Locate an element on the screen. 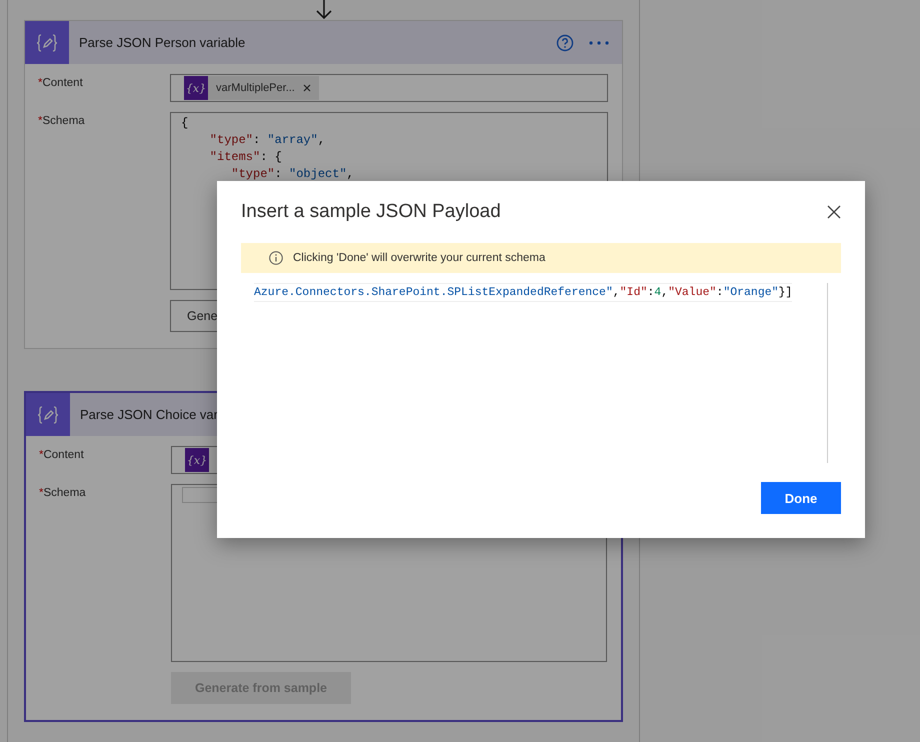  card-title: Parse JSON Choice var is located at coordinates (149, 414).